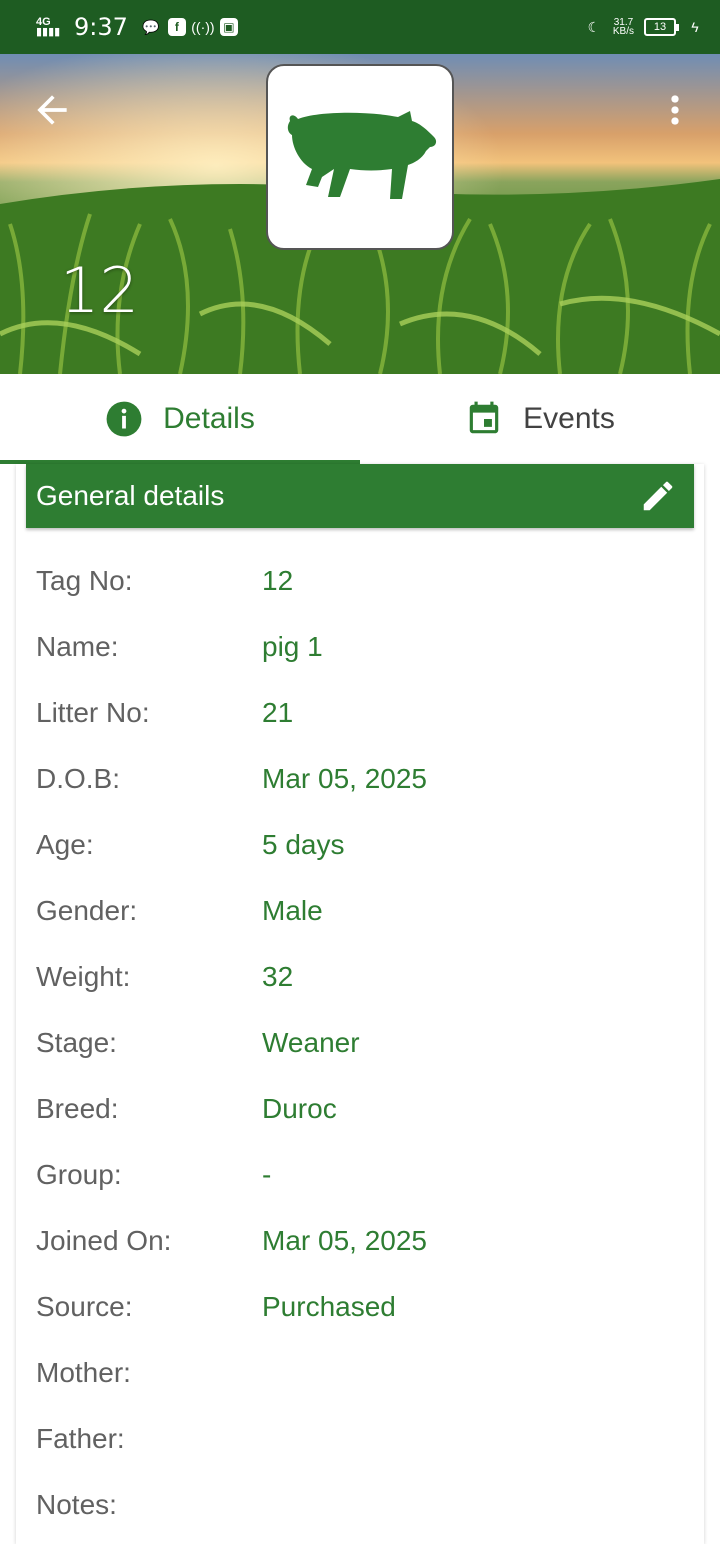 This screenshot has height=1544, width=720. I want to click on back-button, so click(52, 110).